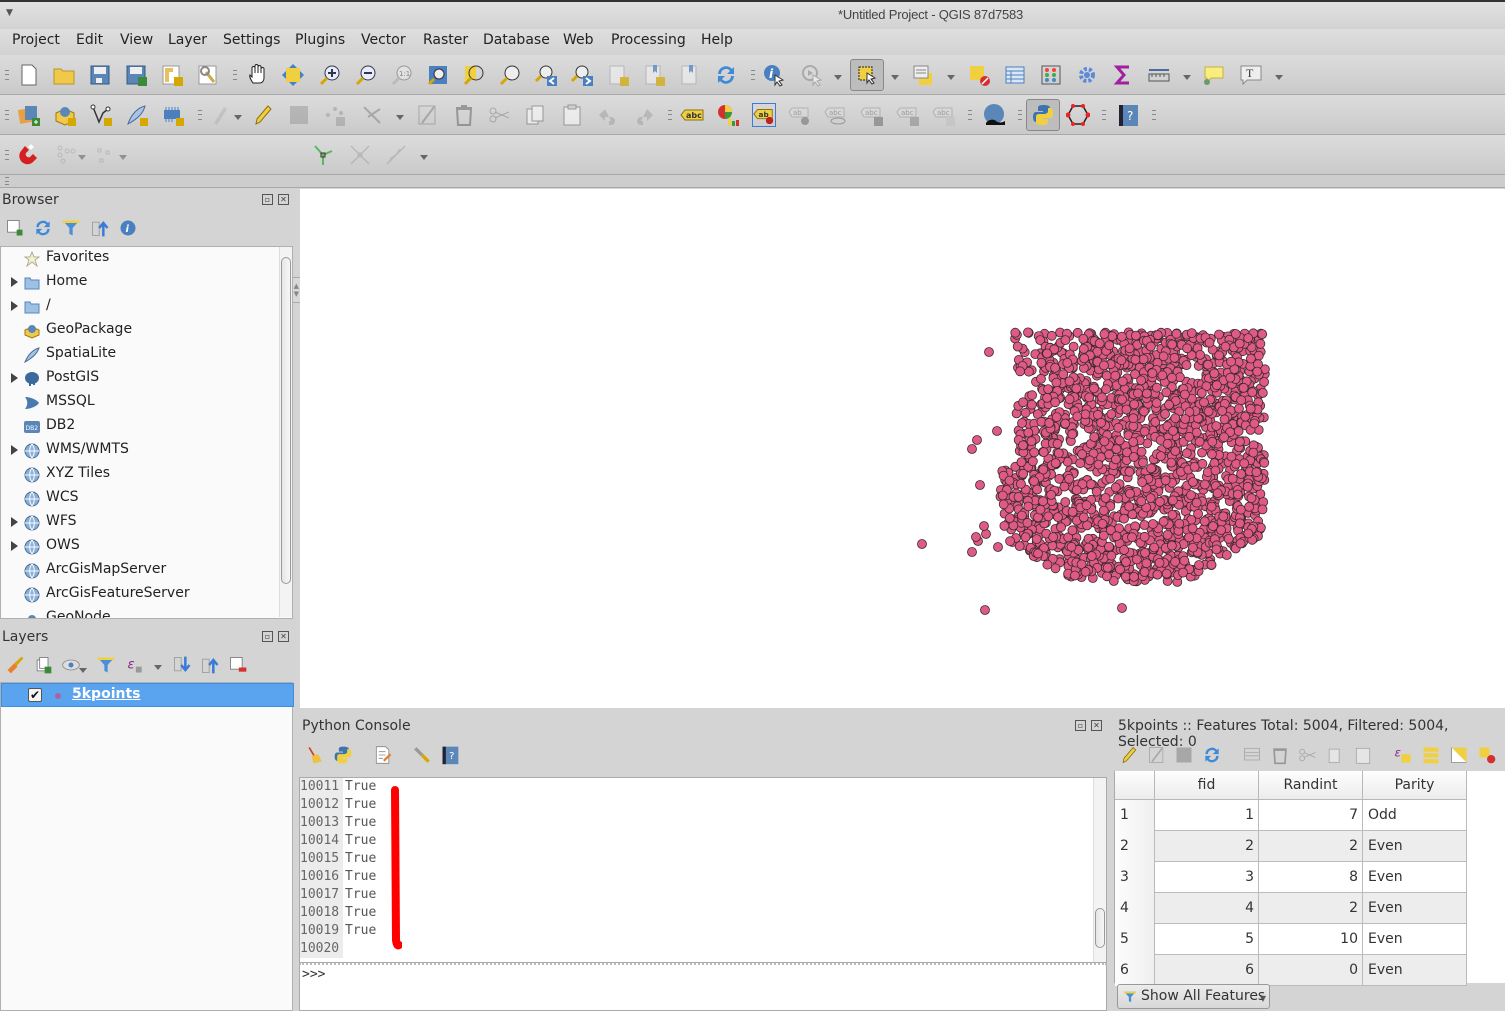  Describe the element at coordinates (908, 115) in the screenshot. I see `rotate-label-icon: abc` at that location.